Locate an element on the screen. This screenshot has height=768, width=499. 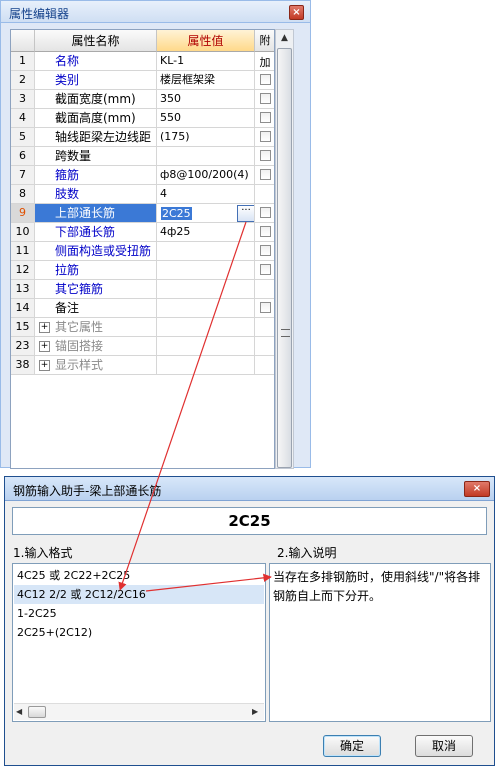
format-list-hscrollbar: ◀ ▶ is located at coordinates (139, 711).